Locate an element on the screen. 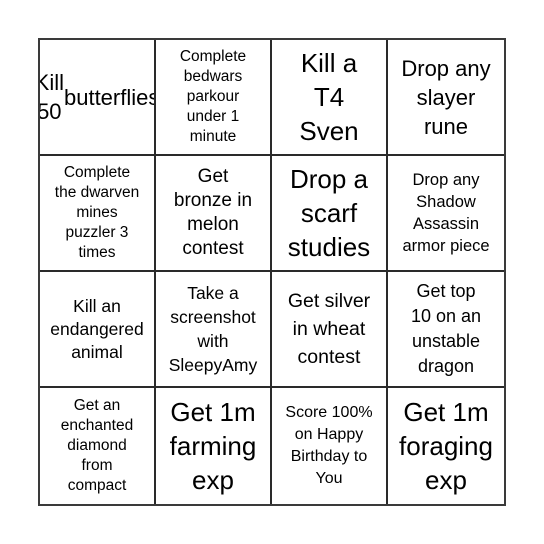 This screenshot has width=544, height=544. cell-line: armor piece is located at coordinates (446, 246).